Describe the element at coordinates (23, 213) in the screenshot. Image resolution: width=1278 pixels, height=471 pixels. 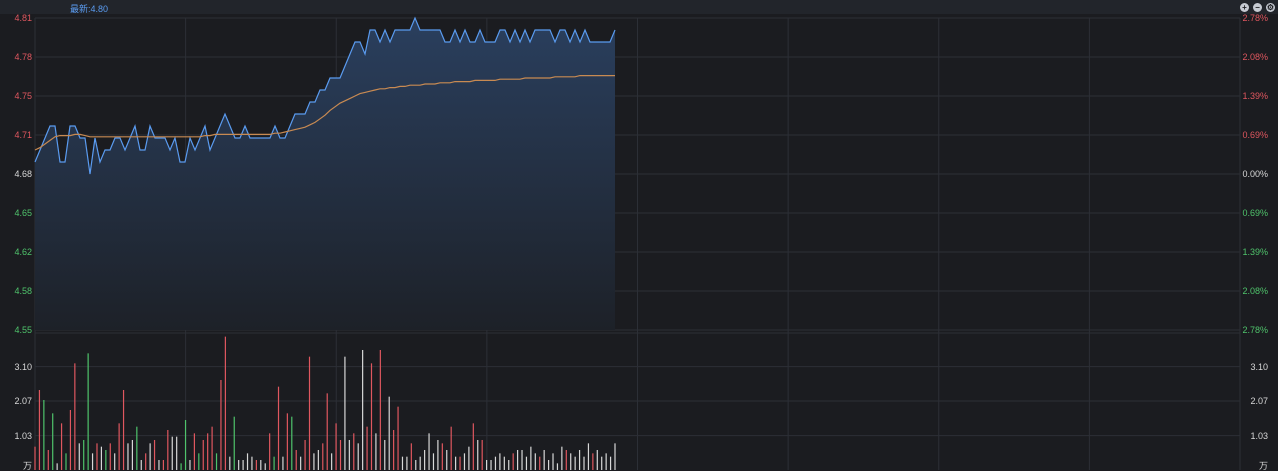
I see `price-tick-label: 4.65` at that location.